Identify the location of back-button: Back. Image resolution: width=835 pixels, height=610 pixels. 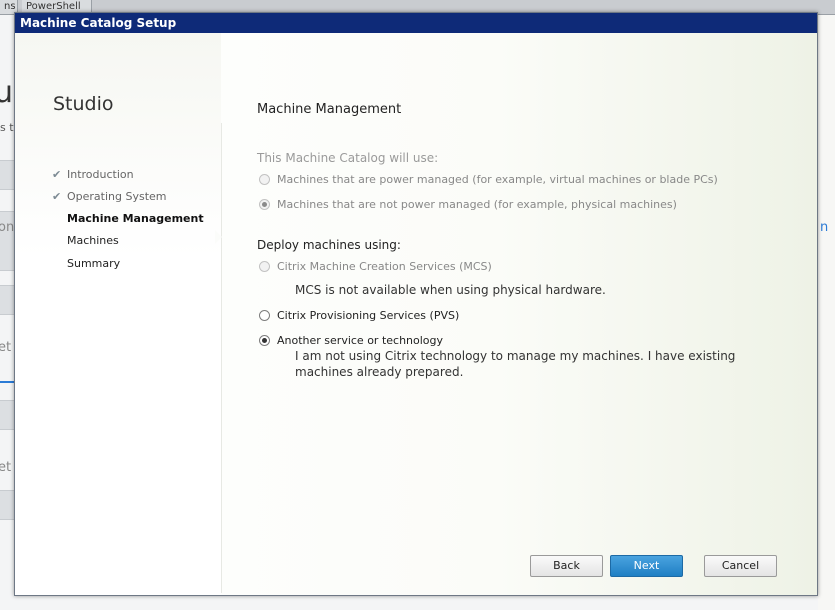
(566, 566).